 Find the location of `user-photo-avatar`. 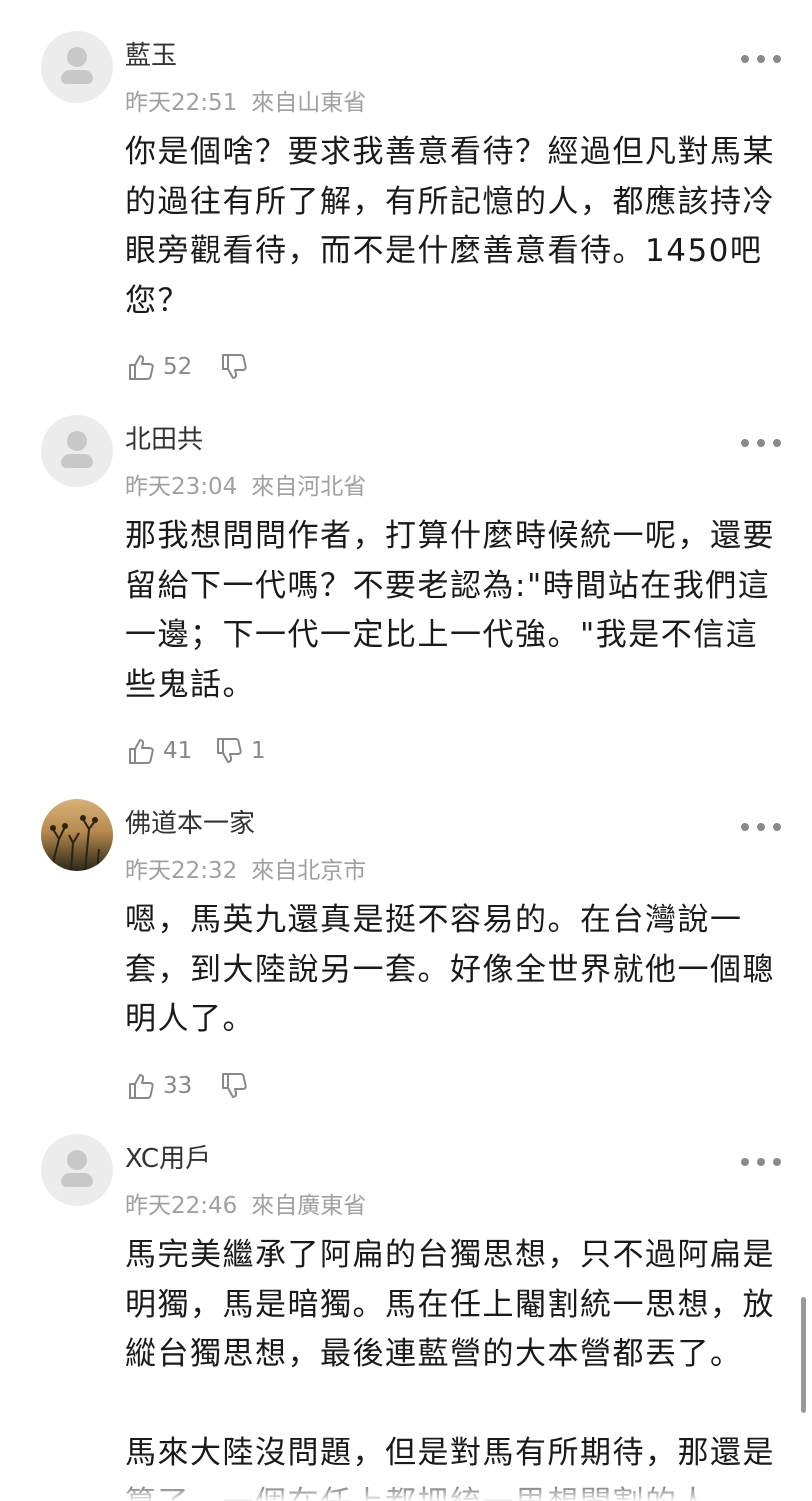

user-photo-avatar is located at coordinates (77, 835).